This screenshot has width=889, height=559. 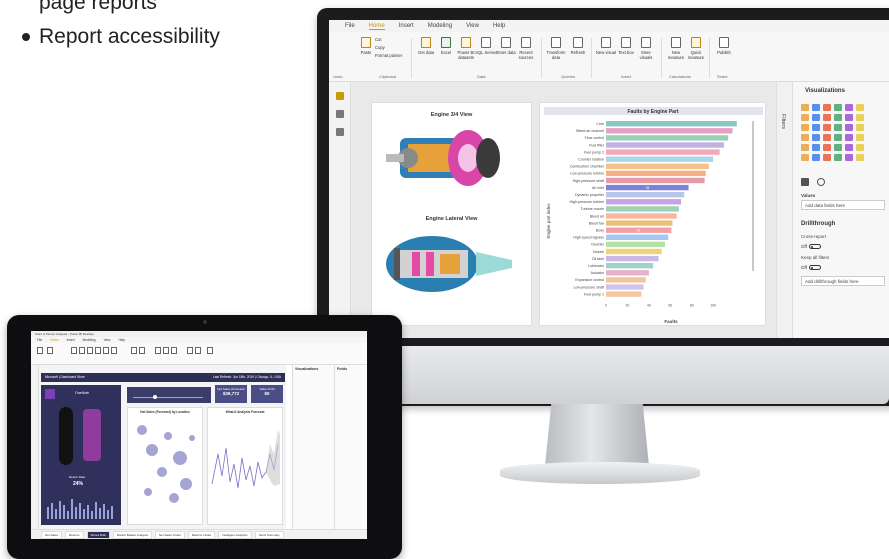 I want to click on publish-button: Publish, so click(x=724, y=46).